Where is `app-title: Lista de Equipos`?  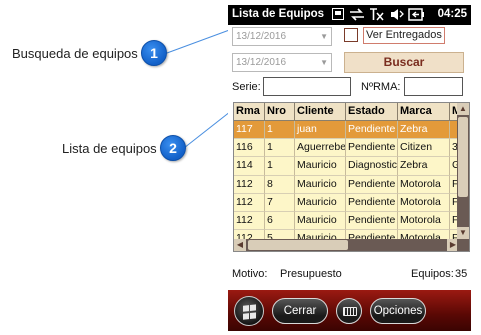 app-title: Lista de Equipos is located at coordinates (278, 14).